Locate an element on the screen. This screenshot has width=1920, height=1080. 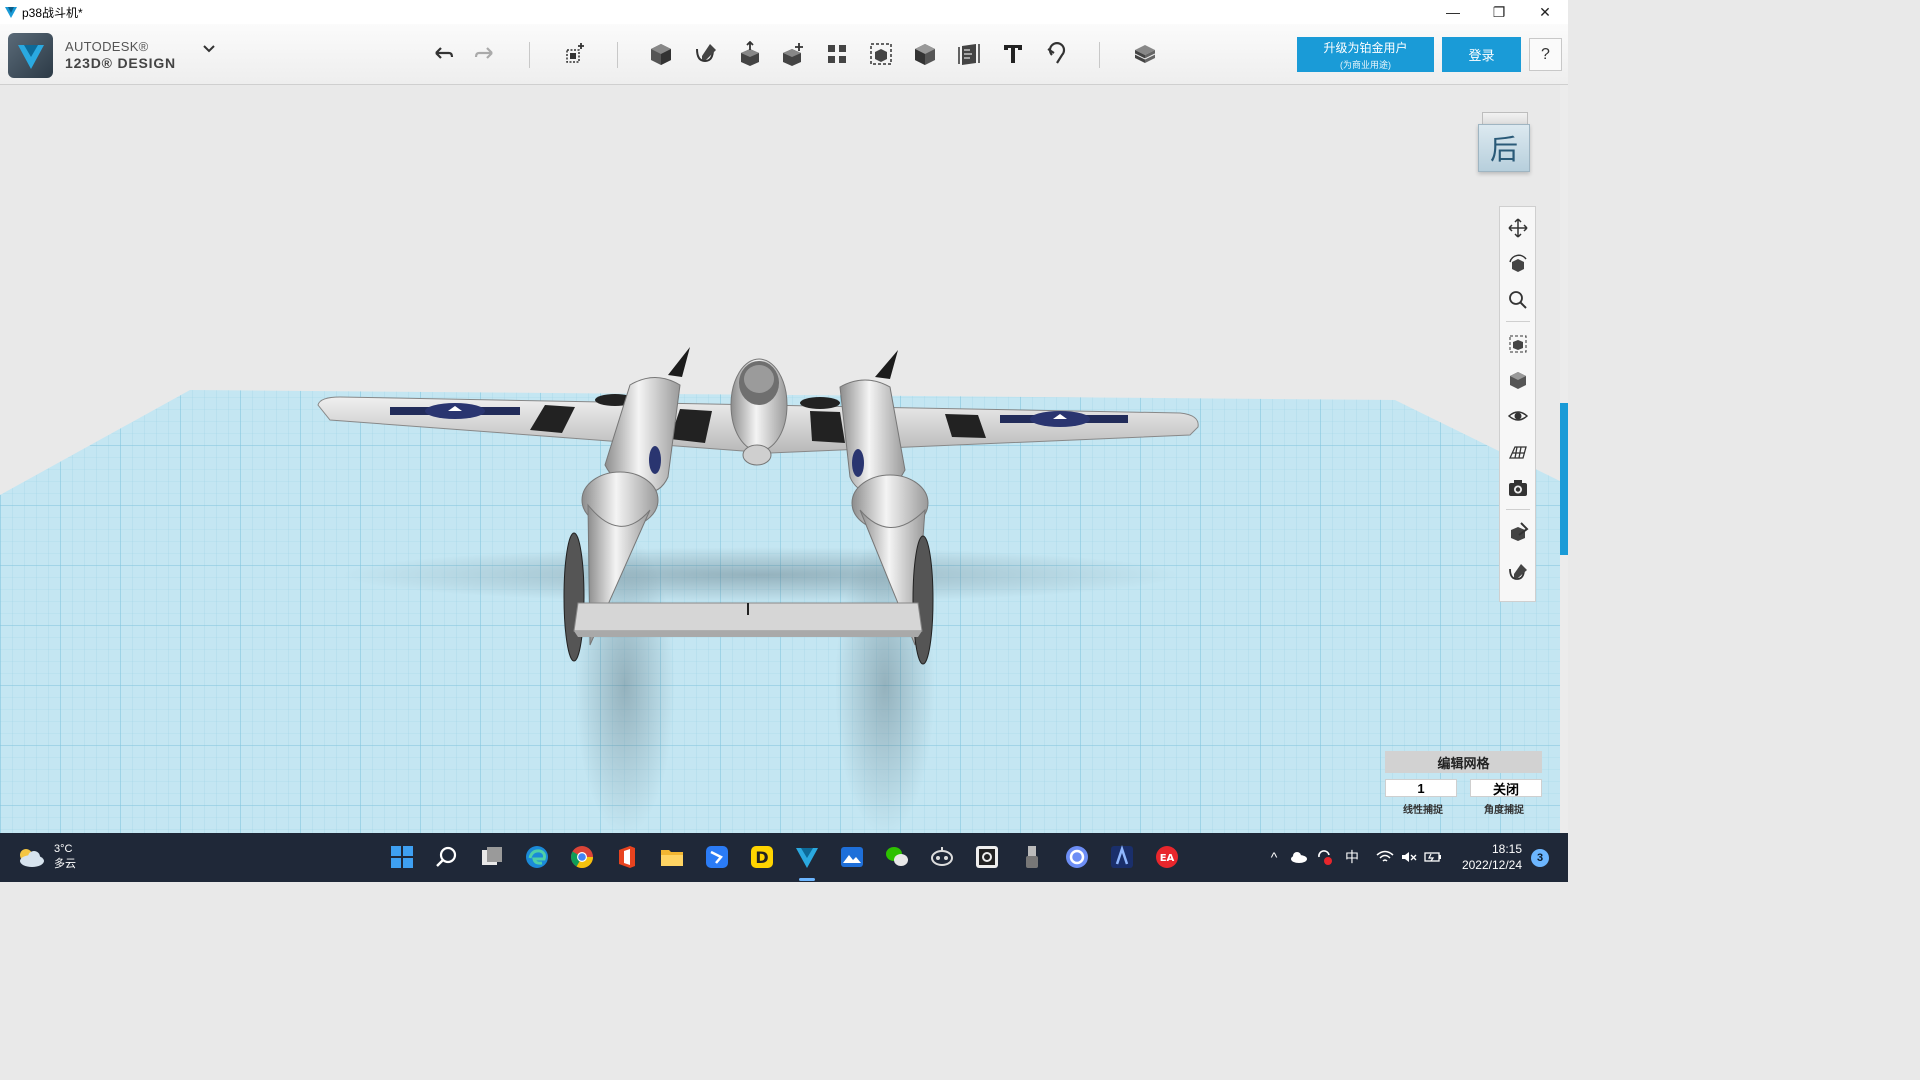
redo-icon is located at coordinates (483, 53).